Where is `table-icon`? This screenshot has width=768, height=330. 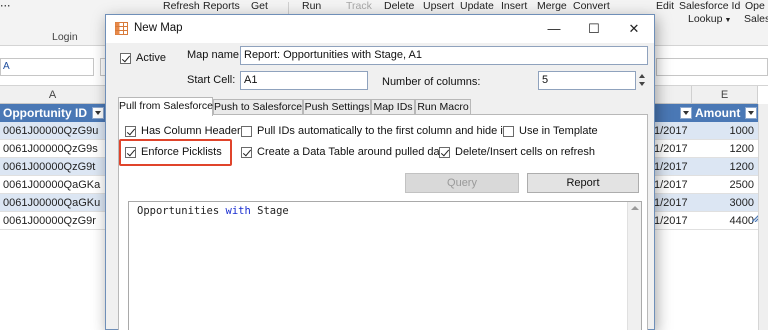
table-icon is located at coordinates (121, 28).